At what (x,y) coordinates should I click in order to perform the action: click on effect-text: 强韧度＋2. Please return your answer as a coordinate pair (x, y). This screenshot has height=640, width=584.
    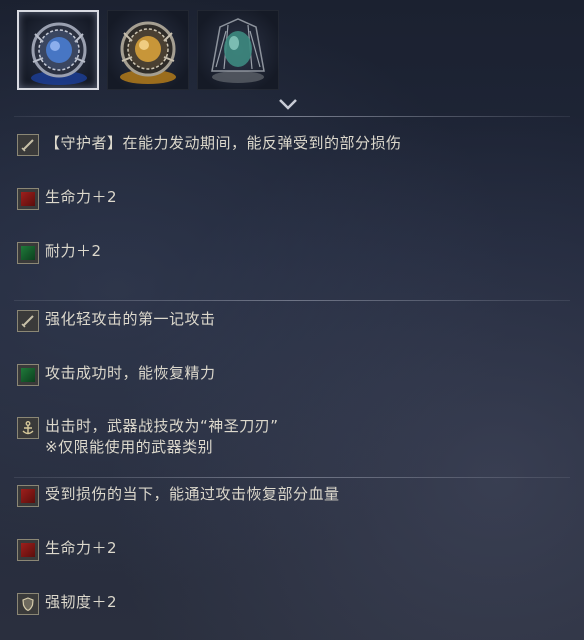
    Looking at the image, I should click on (81, 602).